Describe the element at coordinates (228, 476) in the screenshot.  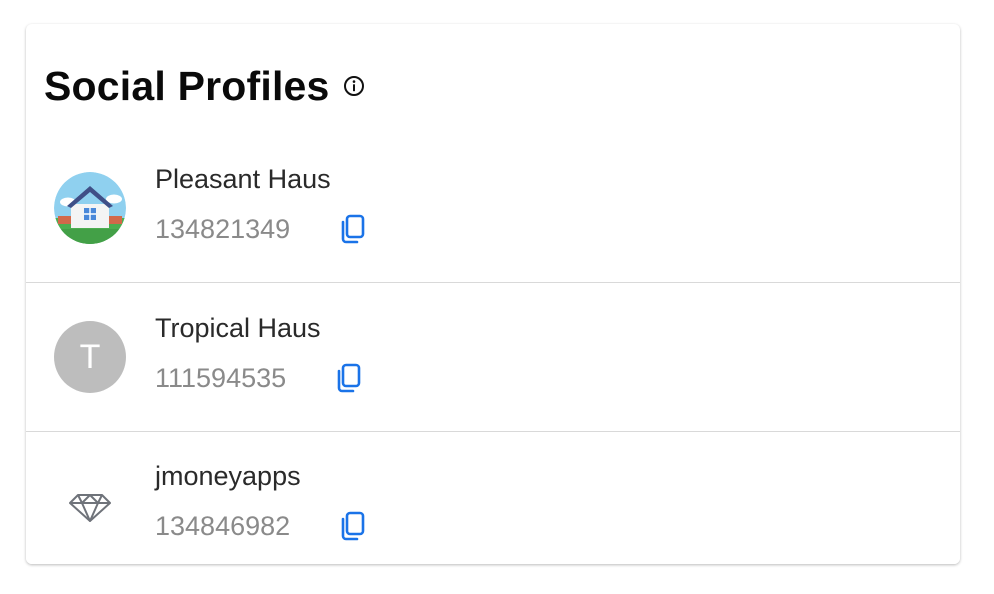
I see `profile-name: jmoneyapps` at that location.